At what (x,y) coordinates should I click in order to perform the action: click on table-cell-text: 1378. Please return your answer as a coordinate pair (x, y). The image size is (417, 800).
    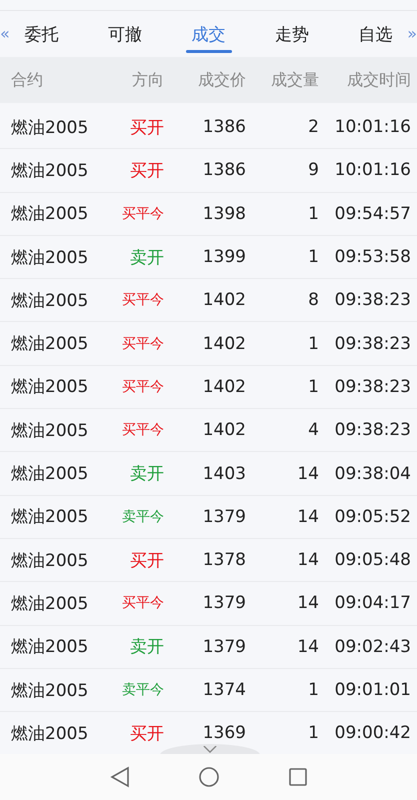
    Looking at the image, I should click on (224, 560).